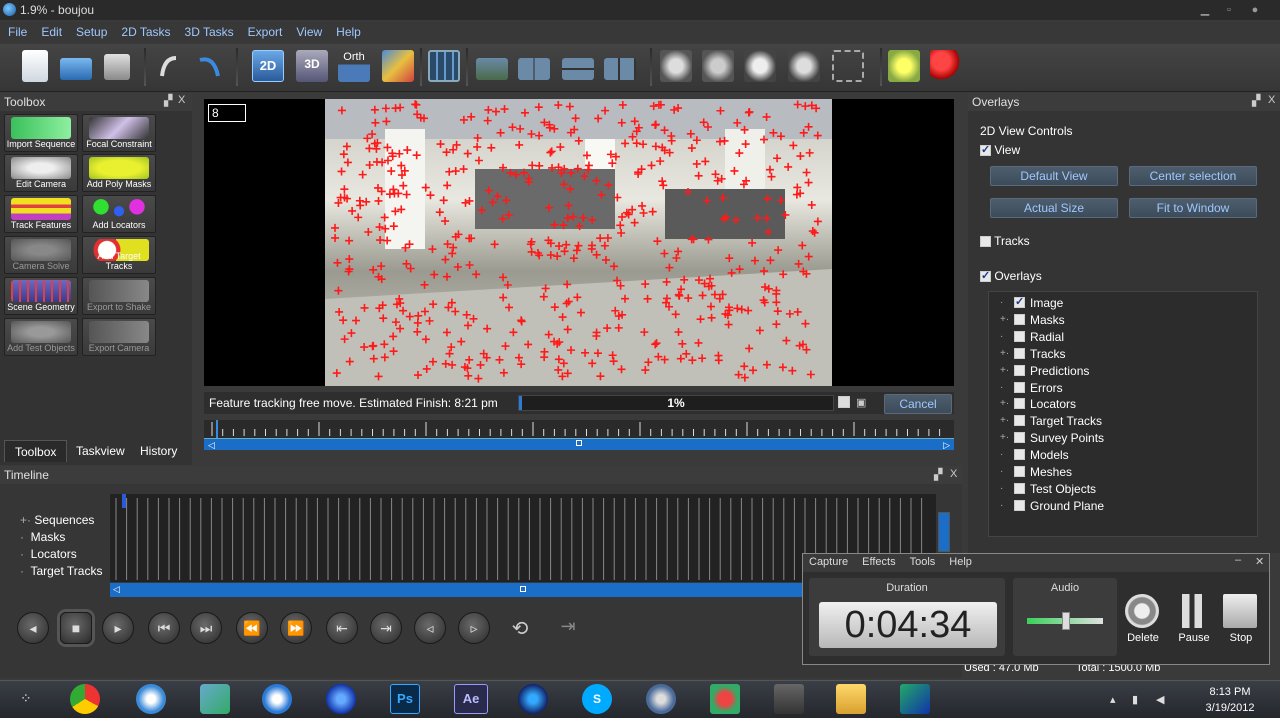  What do you see at coordinates (312, 66) in the screenshot?
I see `view-3d-button: 3D` at bounding box center [312, 66].